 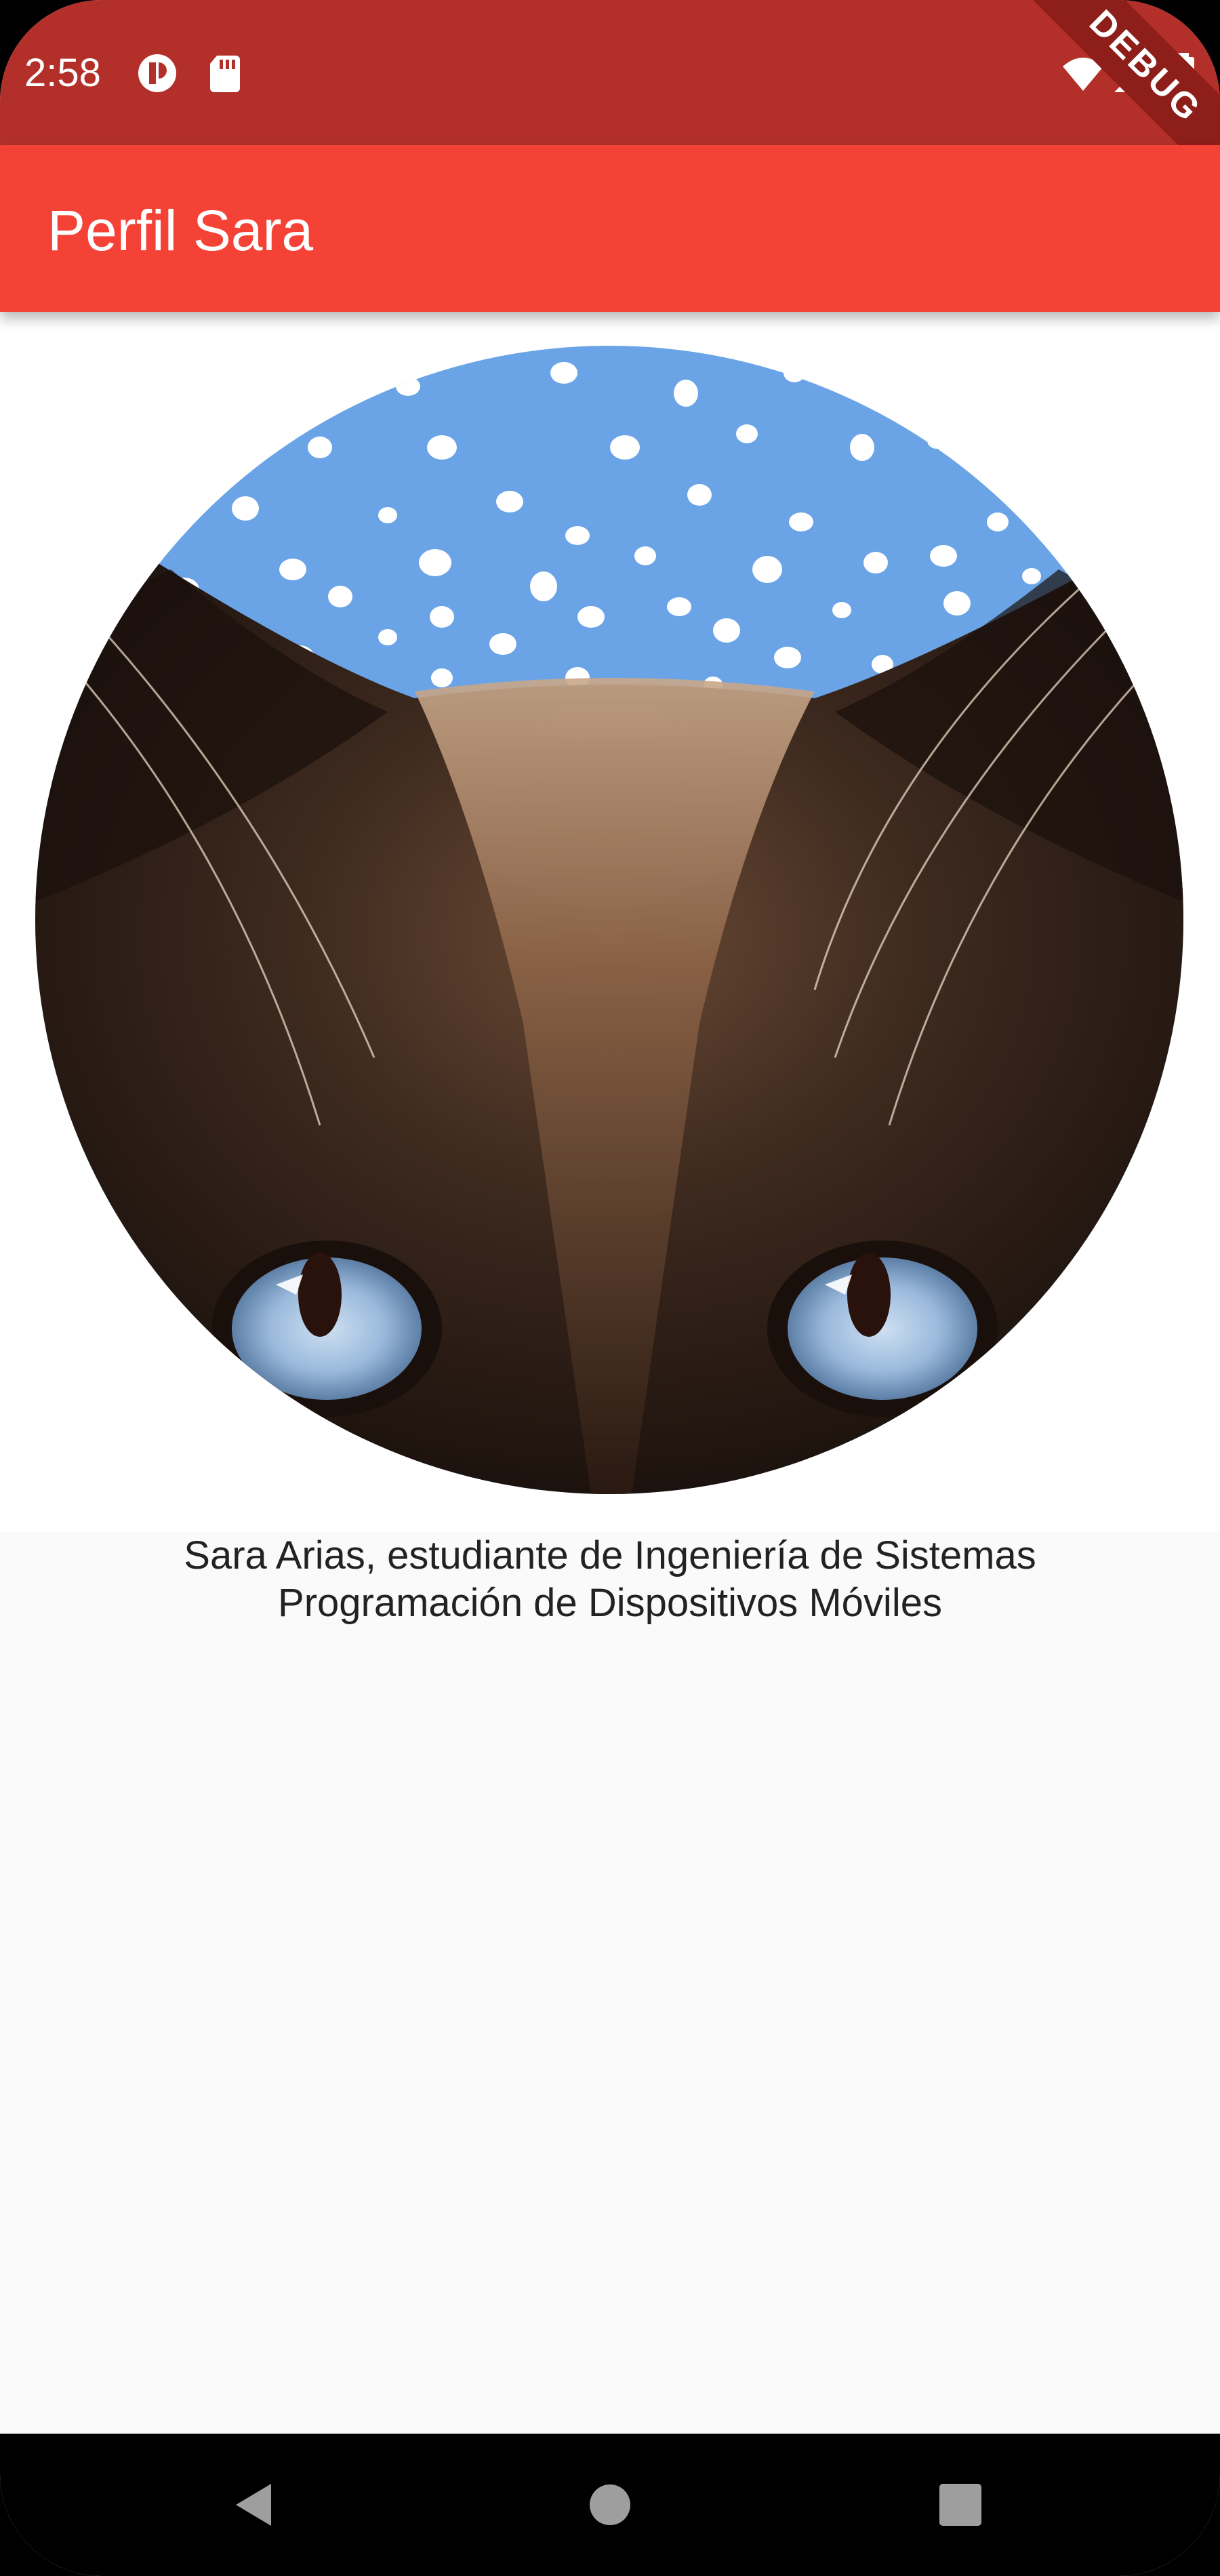 What do you see at coordinates (225, 74) in the screenshot?
I see `sd-card-icon` at bounding box center [225, 74].